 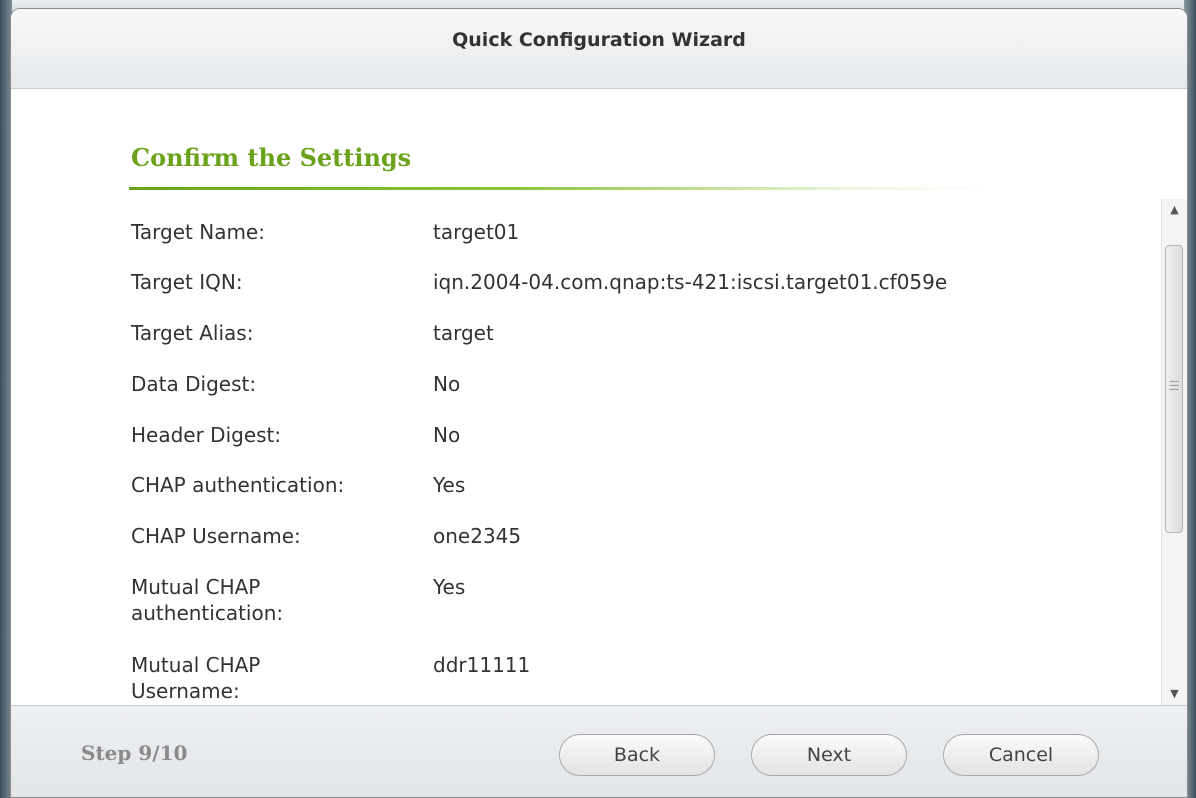 I want to click on wizard-footer: Step 9/10 Back Next Cancel, so click(x=599, y=751).